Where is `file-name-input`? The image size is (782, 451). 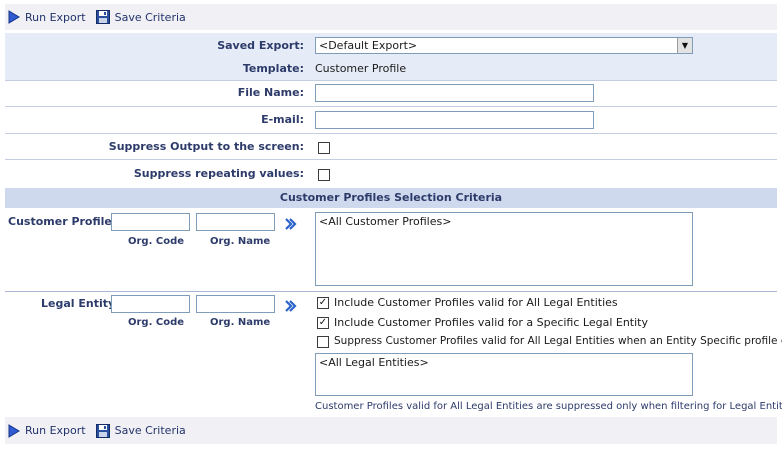 file-name-input is located at coordinates (454, 93).